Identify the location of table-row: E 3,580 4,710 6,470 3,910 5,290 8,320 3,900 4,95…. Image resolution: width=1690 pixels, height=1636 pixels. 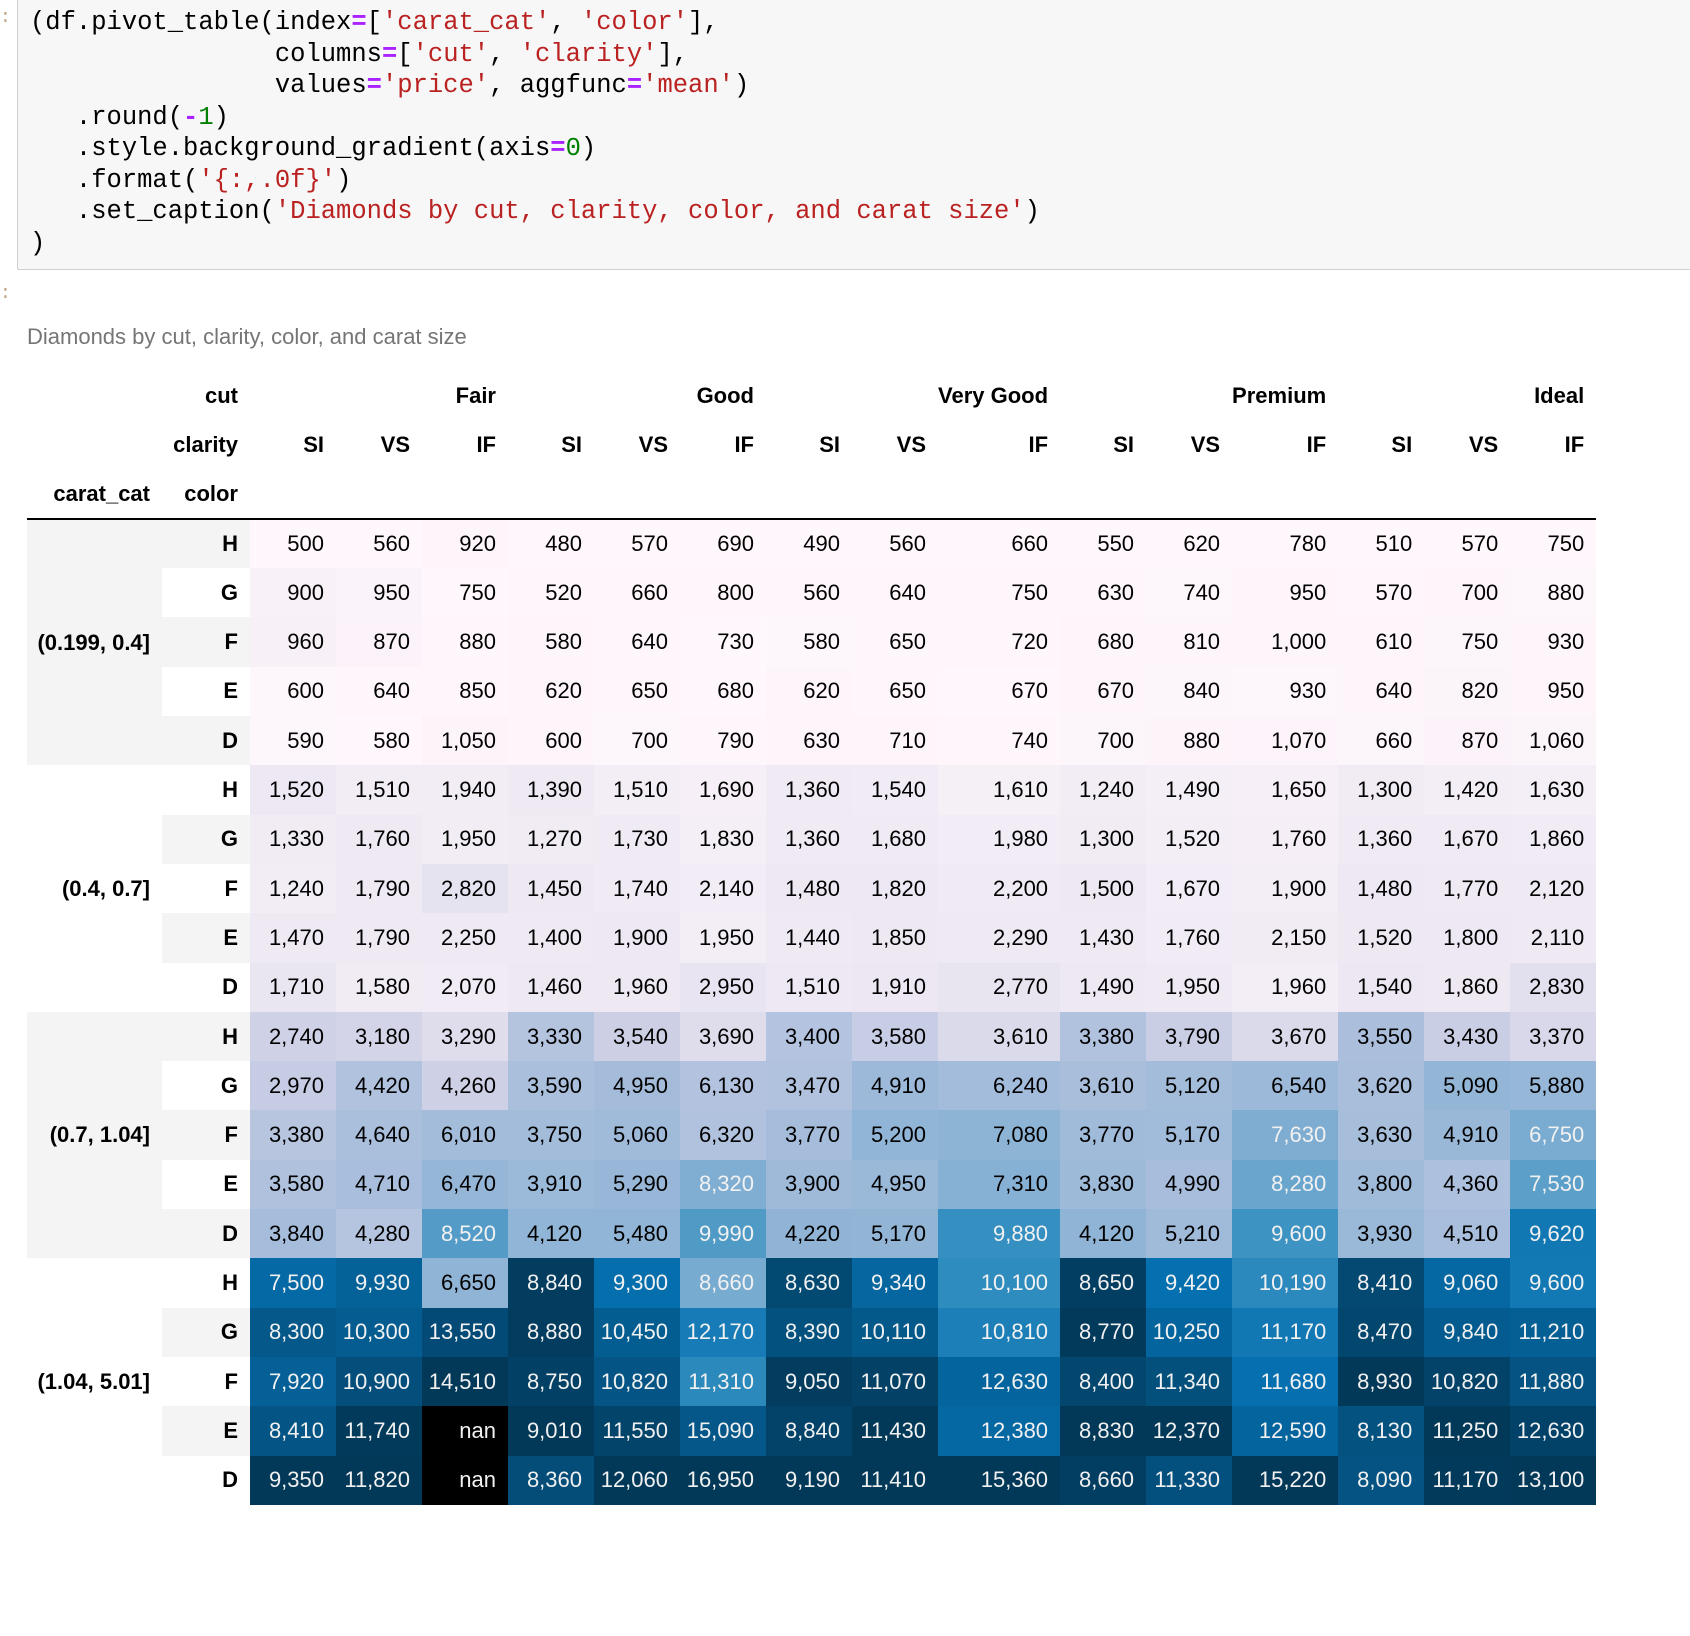
(812, 1184).